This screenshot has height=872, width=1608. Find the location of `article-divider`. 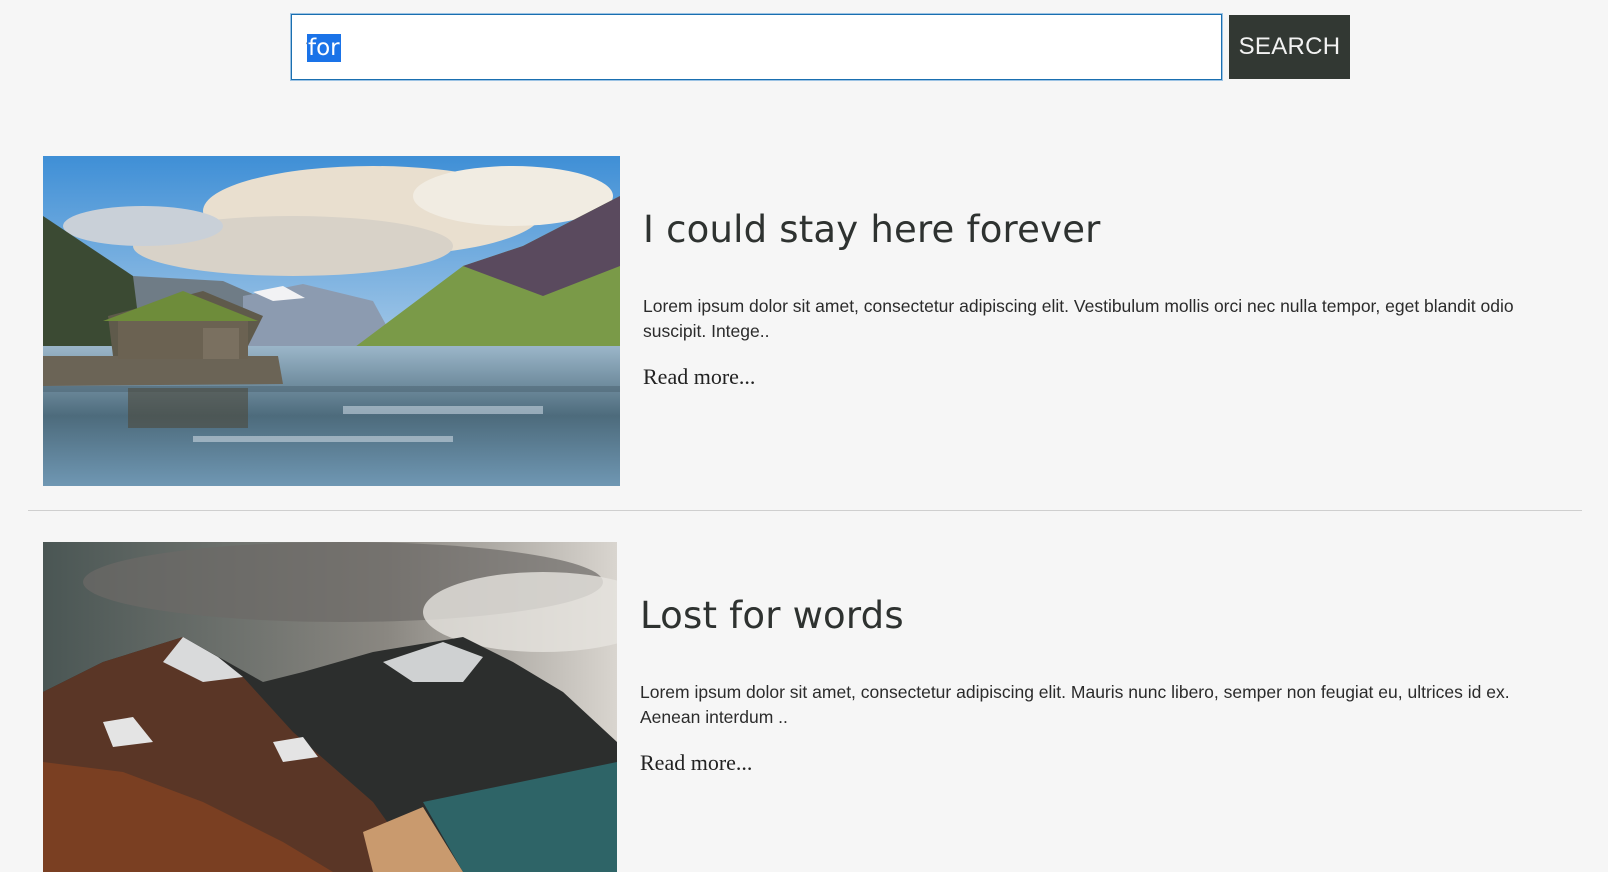

article-divider is located at coordinates (805, 510).